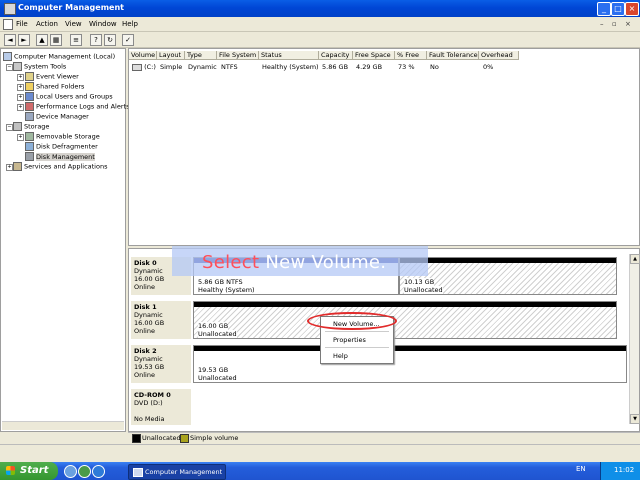 The image size is (640, 480). Describe the element at coordinates (98, 471) in the screenshot. I see `quick-launch-browser-icon` at that location.